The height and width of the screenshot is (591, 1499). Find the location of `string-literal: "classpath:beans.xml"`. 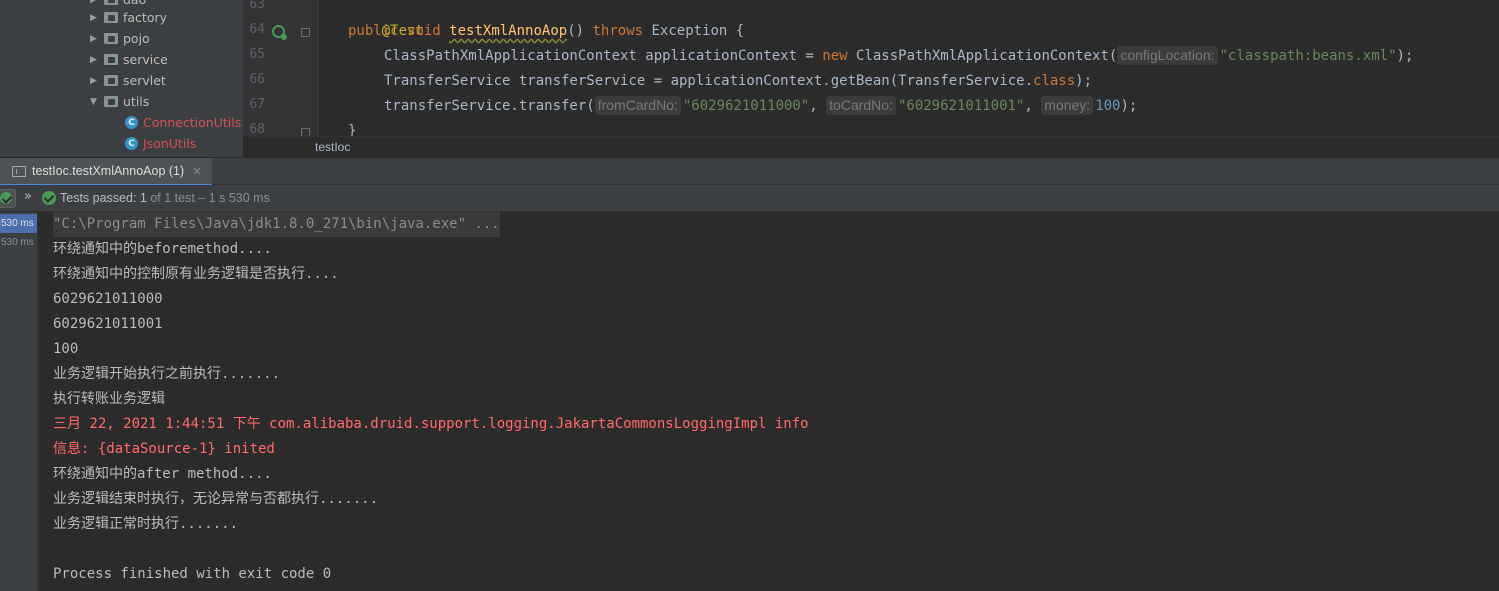

string-literal: "classpath:beans.xml" is located at coordinates (1308, 56).